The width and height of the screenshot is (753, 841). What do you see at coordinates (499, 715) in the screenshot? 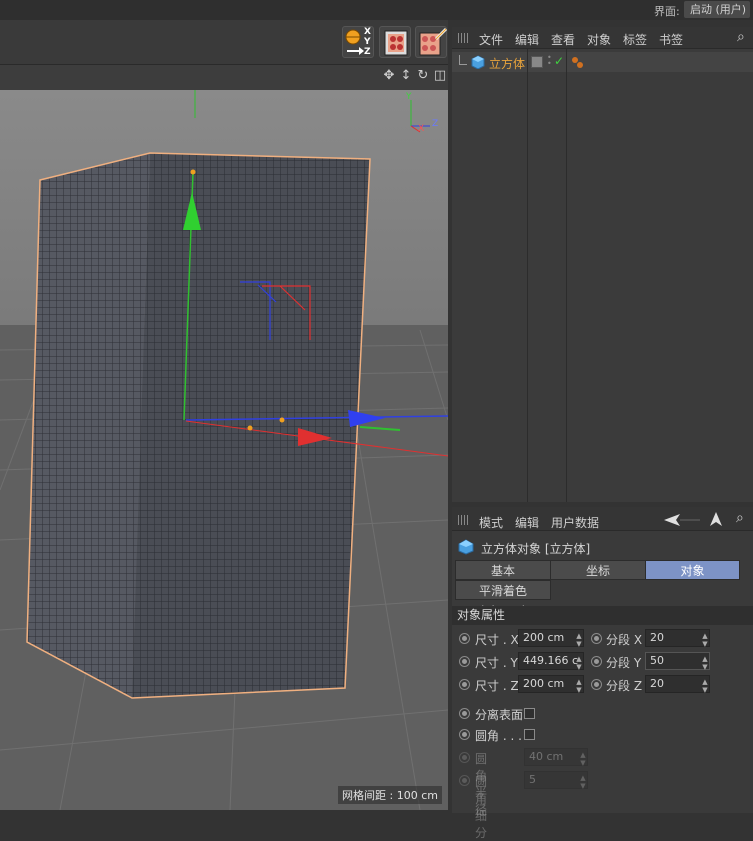
I see `separate-surfaces-label: 分离表面` at bounding box center [499, 715].